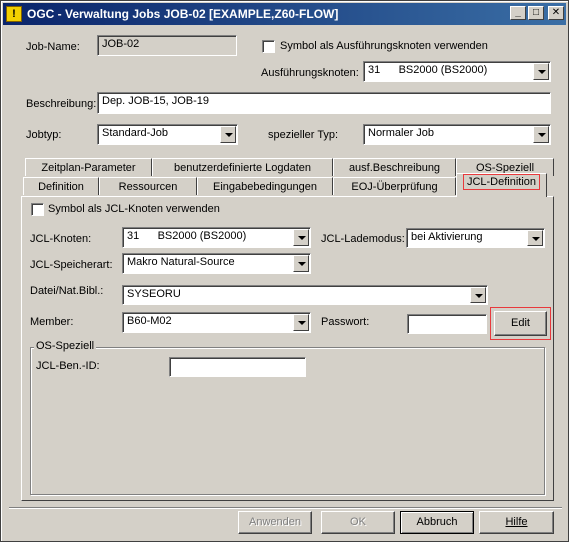 Image resolution: width=569 pixels, height=542 pixels. What do you see at coordinates (187, 236) in the screenshot?
I see `jcl-node-value: 31 BS2000 (BS2000)` at bounding box center [187, 236].